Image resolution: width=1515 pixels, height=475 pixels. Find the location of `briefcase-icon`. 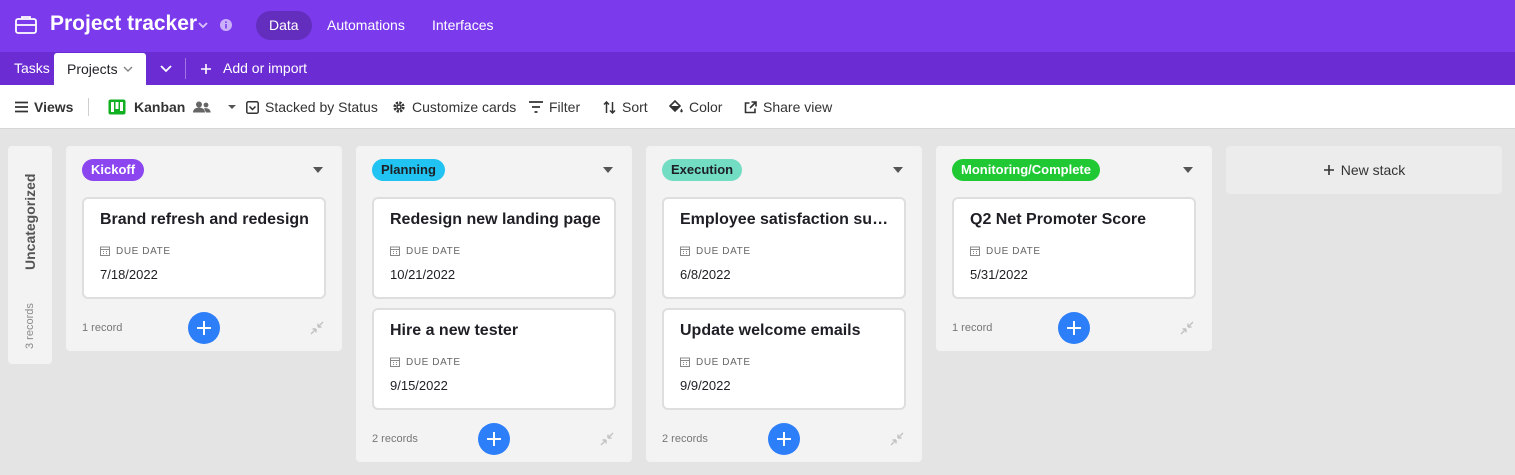

briefcase-icon is located at coordinates (26, 25).